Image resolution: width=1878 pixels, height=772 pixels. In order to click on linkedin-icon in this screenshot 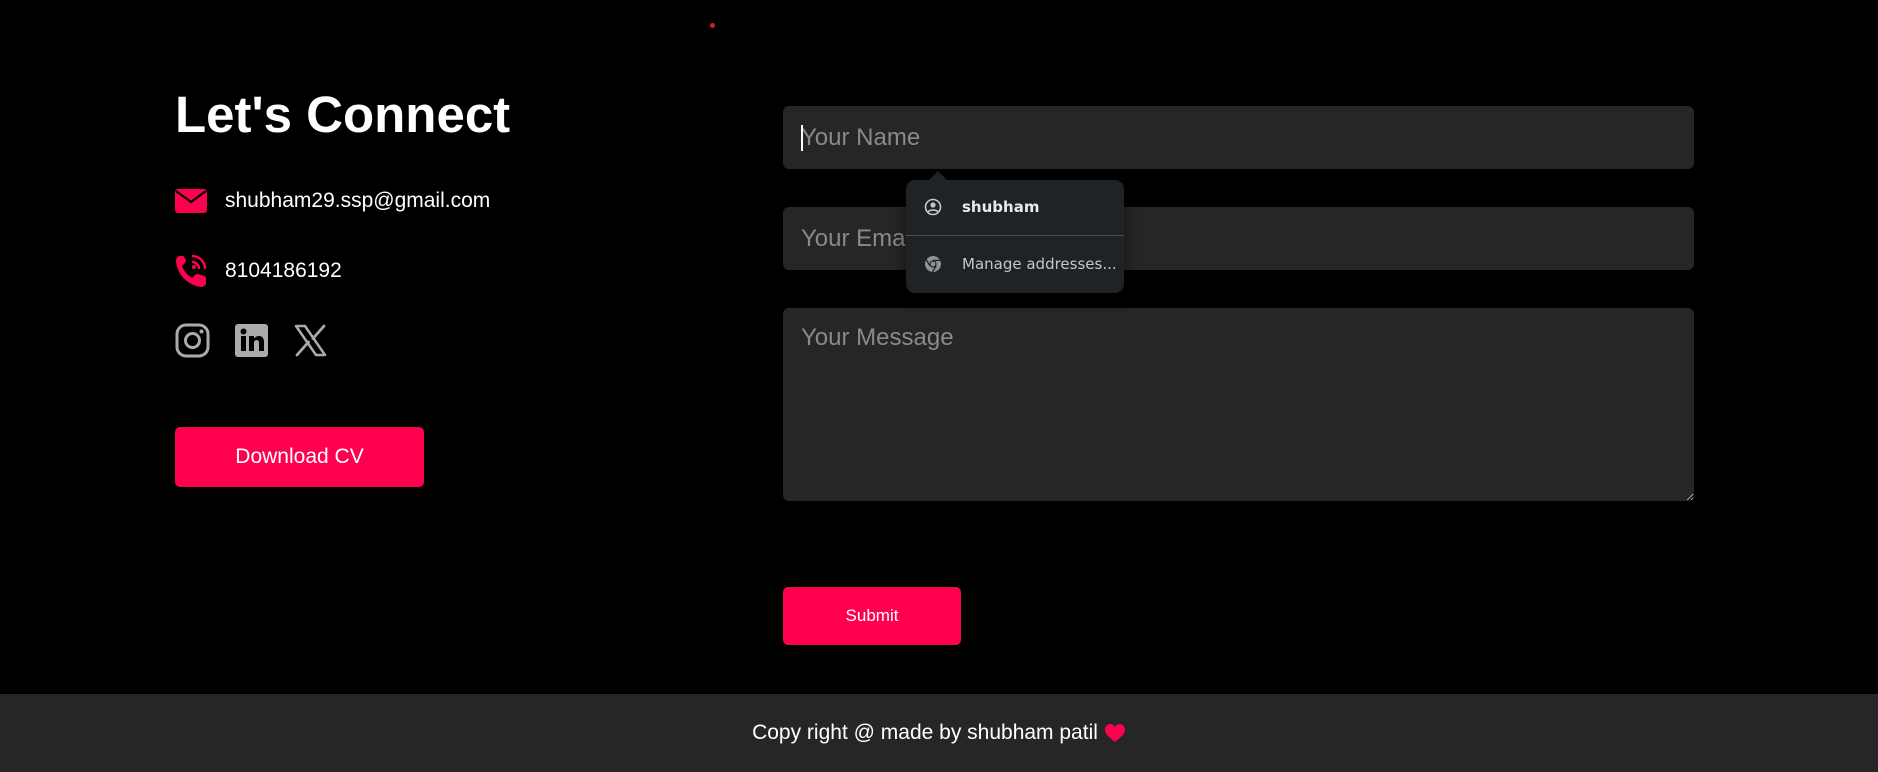, I will do `click(251, 340)`.